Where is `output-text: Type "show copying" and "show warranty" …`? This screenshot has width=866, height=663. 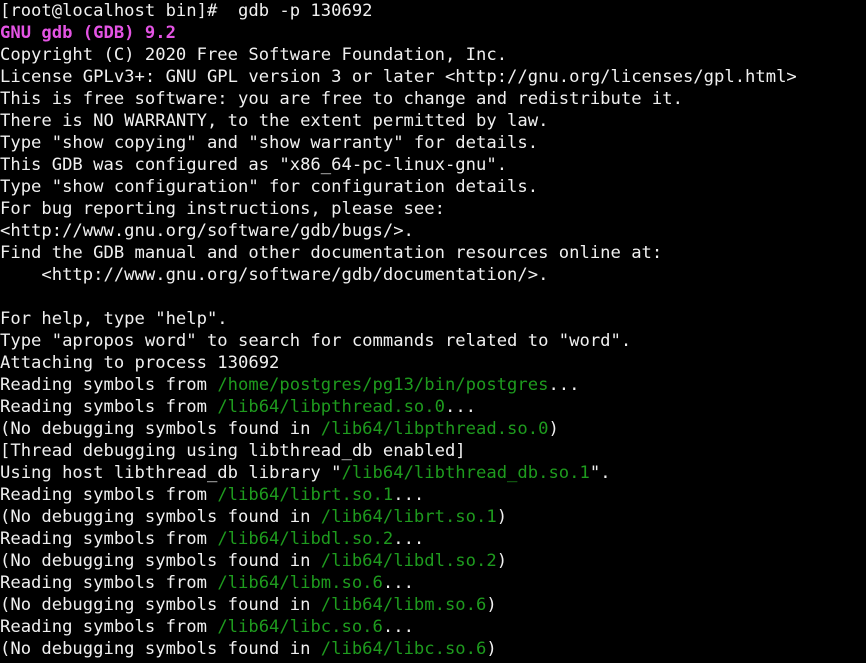 output-text: Type "show copying" and "show warranty" … is located at coordinates (269, 143).